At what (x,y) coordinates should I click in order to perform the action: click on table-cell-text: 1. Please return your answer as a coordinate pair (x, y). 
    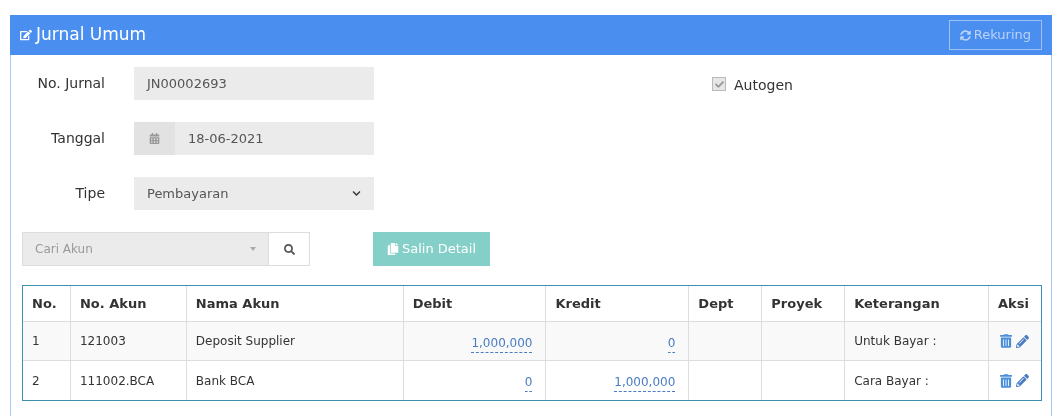
    Looking at the image, I should click on (36, 341).